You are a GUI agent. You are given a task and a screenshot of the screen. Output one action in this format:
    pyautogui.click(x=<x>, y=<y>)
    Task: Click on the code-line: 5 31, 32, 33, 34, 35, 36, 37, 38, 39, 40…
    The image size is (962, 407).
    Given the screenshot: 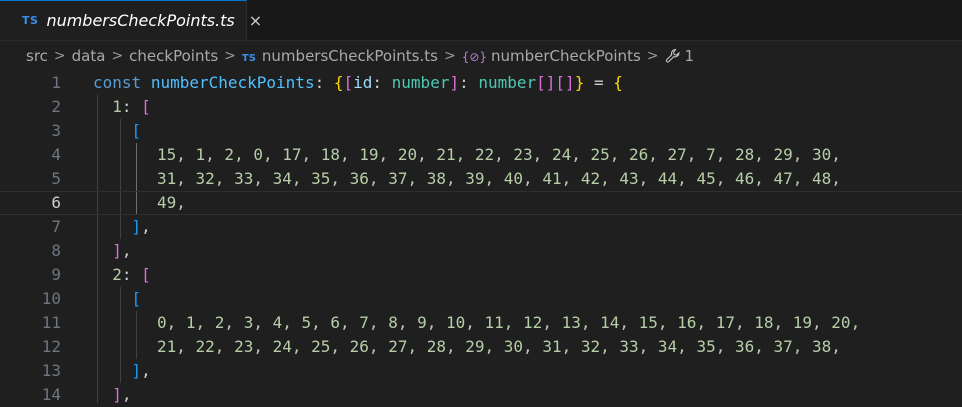 What is the action you would take?
    pyautogui.click(x=481, y=179)
    